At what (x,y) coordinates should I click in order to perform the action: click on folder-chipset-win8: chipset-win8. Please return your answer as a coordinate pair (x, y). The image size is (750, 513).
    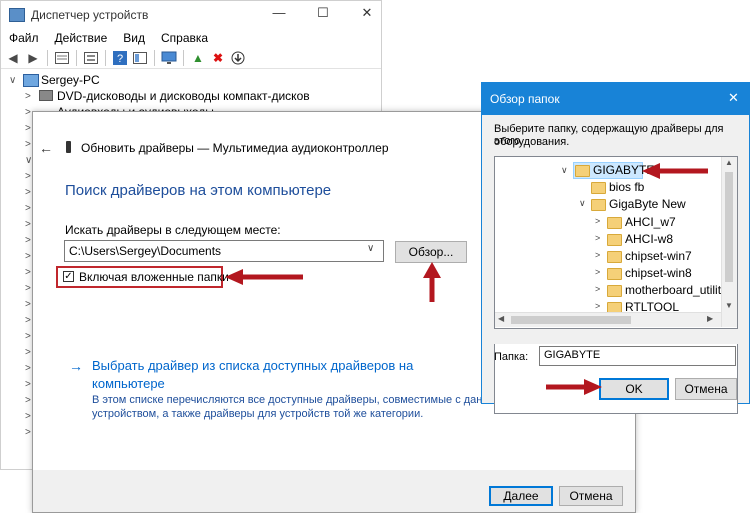
    Looking at the image, I should click on (658, 273).